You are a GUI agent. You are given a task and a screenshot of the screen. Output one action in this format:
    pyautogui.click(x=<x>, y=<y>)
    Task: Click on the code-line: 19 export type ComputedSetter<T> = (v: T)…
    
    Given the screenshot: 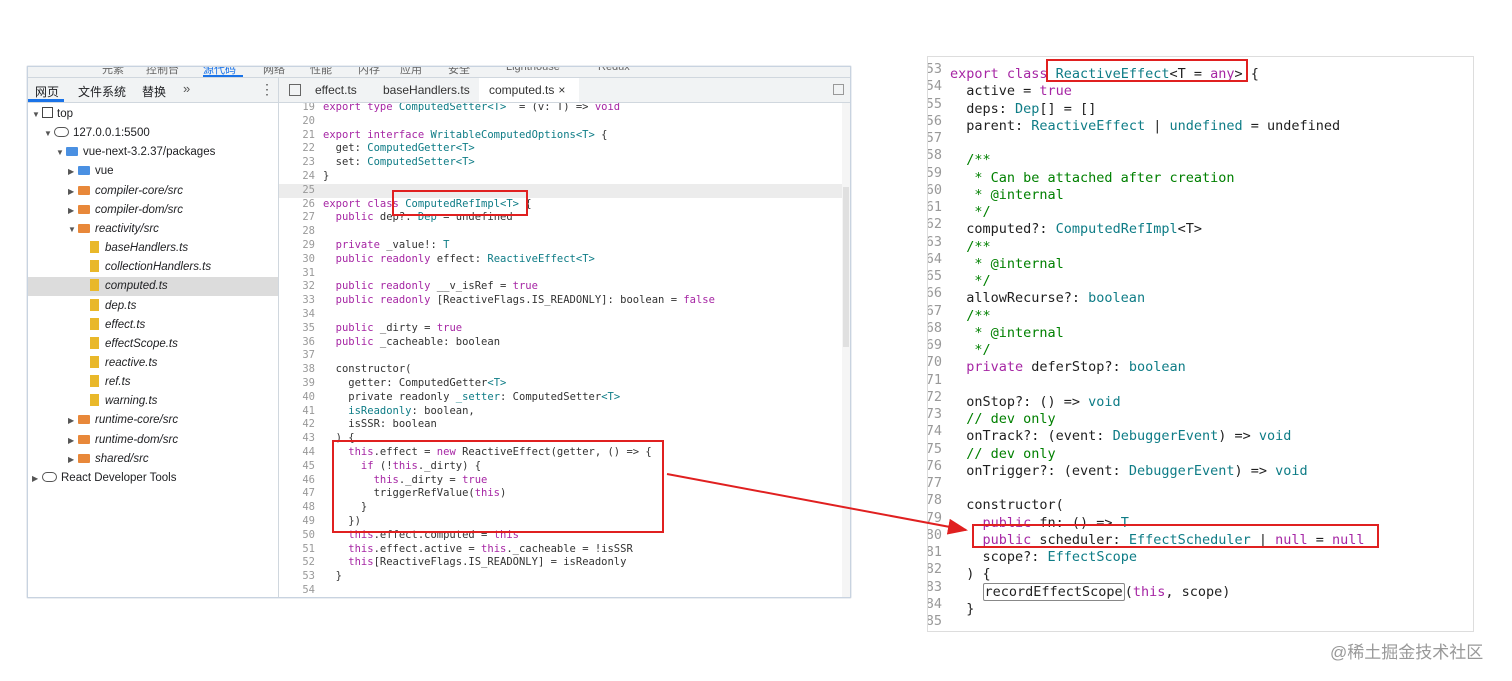 What is the action you would take?
    pyautogui.click(x=560, y=109)
    